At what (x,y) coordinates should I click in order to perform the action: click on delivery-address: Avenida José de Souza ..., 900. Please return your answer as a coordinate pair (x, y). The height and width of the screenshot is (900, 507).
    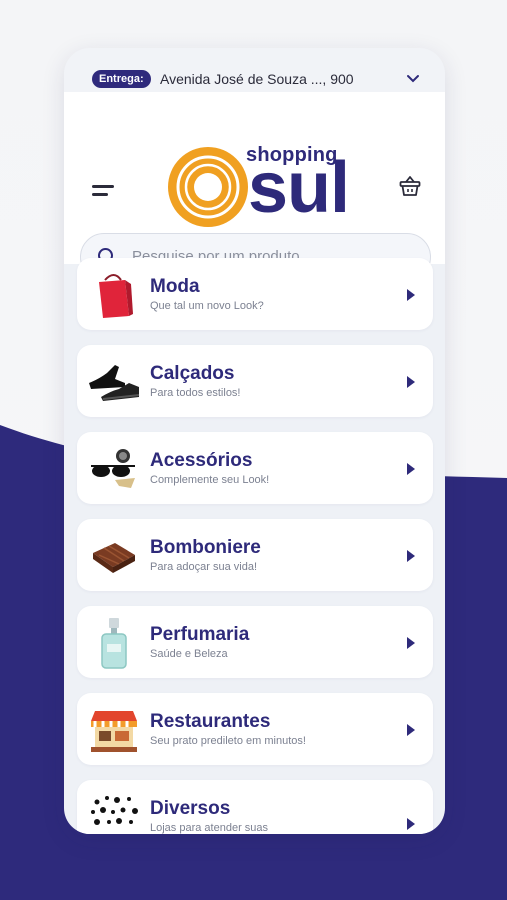
    Looking at the image, I should click on (257, 79).